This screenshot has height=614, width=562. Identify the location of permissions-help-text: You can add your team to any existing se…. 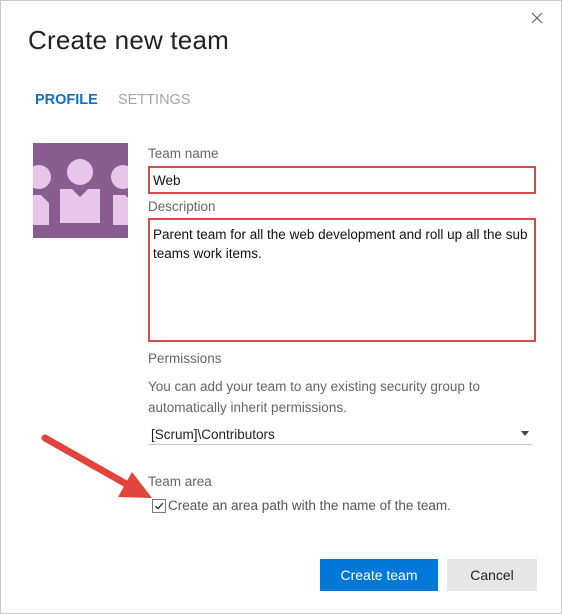
(314, 397).